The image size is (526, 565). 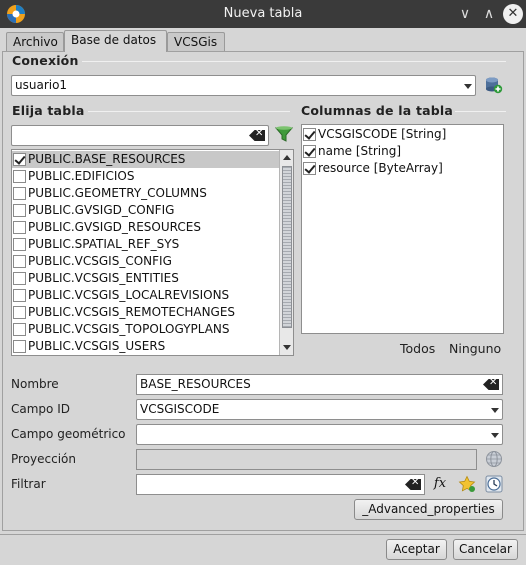 What do you see at coordinates (416, 549) in the screenshot?
I see `accept-button: Aceptar` at bounding box center [416, 549].